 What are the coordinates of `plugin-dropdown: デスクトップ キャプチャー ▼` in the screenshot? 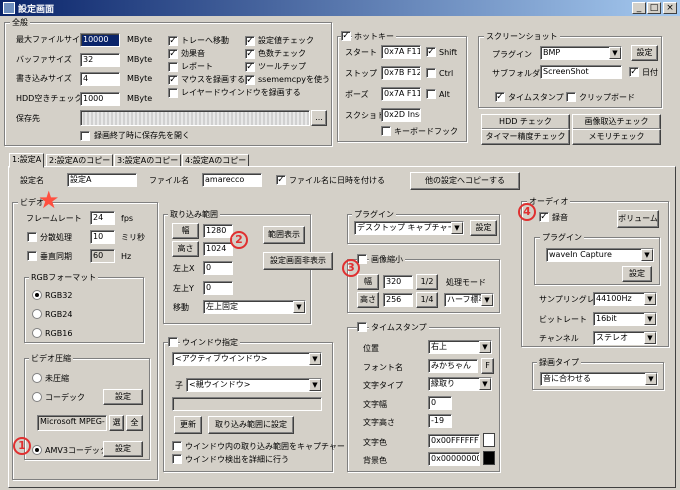 It's located at (409, 228).